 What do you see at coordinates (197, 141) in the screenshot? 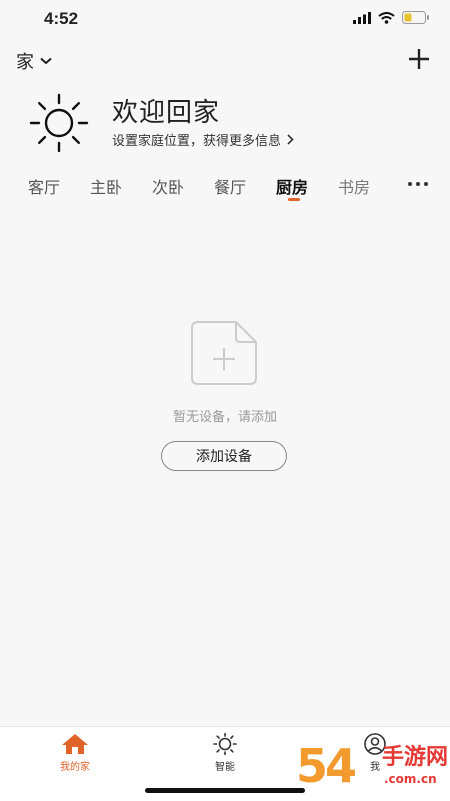
I see `location-link-label: 设置家庭位置，获得更多信息` at bounding box center [197, 141].